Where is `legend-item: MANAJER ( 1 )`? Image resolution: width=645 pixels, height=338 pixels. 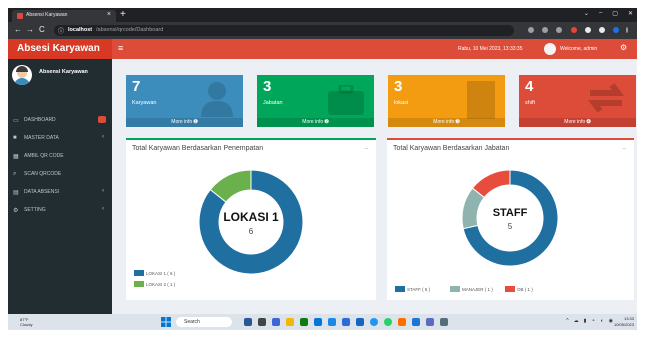
legend-item: MANAJER ( 1 ) is located at coordinates (471, 289).